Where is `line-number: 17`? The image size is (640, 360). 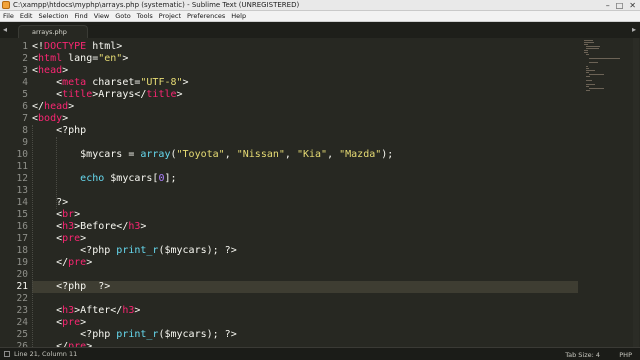
line-number: 17 is located at coordinates (22, 238).